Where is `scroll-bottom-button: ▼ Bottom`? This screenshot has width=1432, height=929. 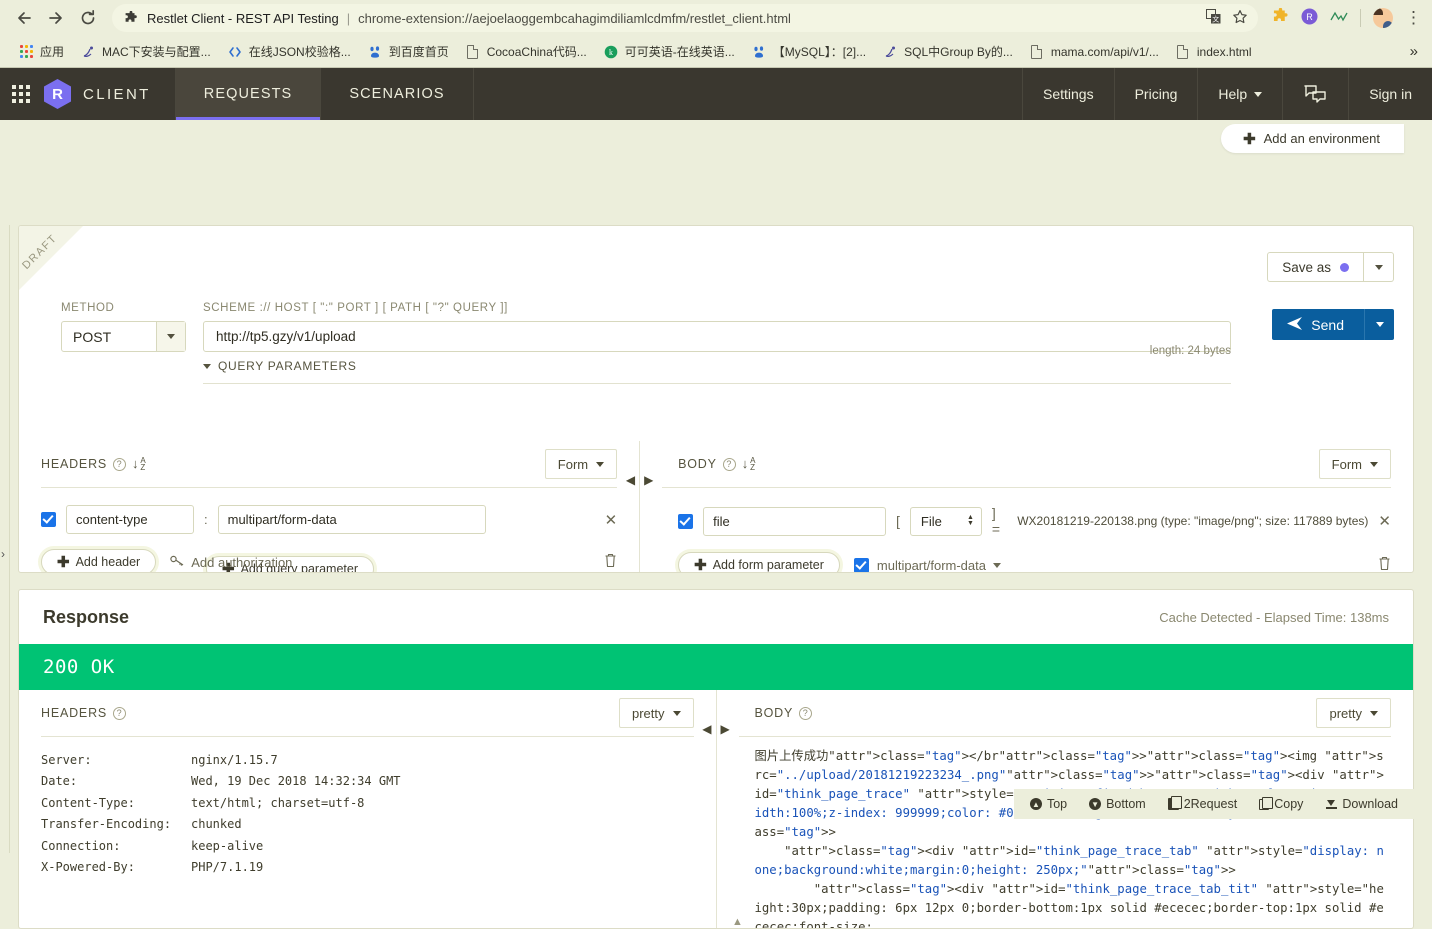 scroll-bottom-button: ▼ Bottom is located at coordinates (1117, 804).